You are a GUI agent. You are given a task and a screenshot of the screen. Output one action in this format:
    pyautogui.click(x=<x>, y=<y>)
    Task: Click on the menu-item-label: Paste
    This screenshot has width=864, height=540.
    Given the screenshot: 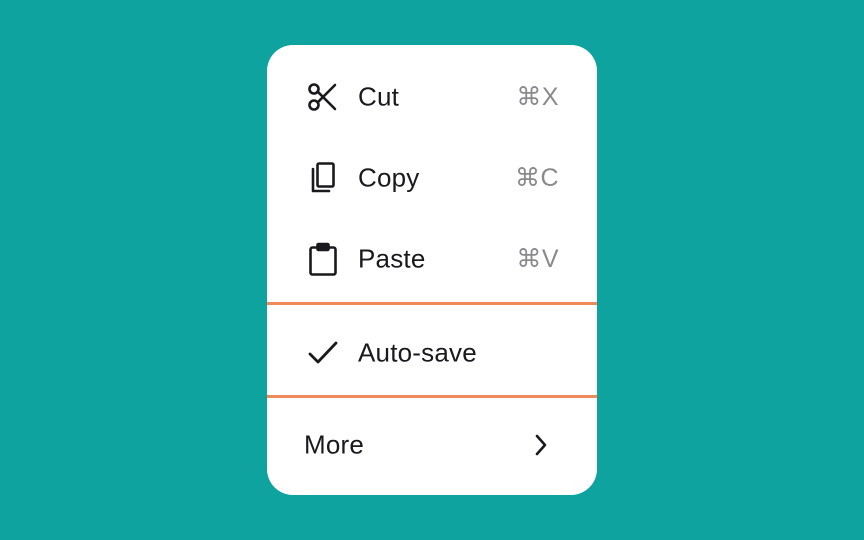 What is the action you would take?
    pyautogui.click(x=392, y=258)
    